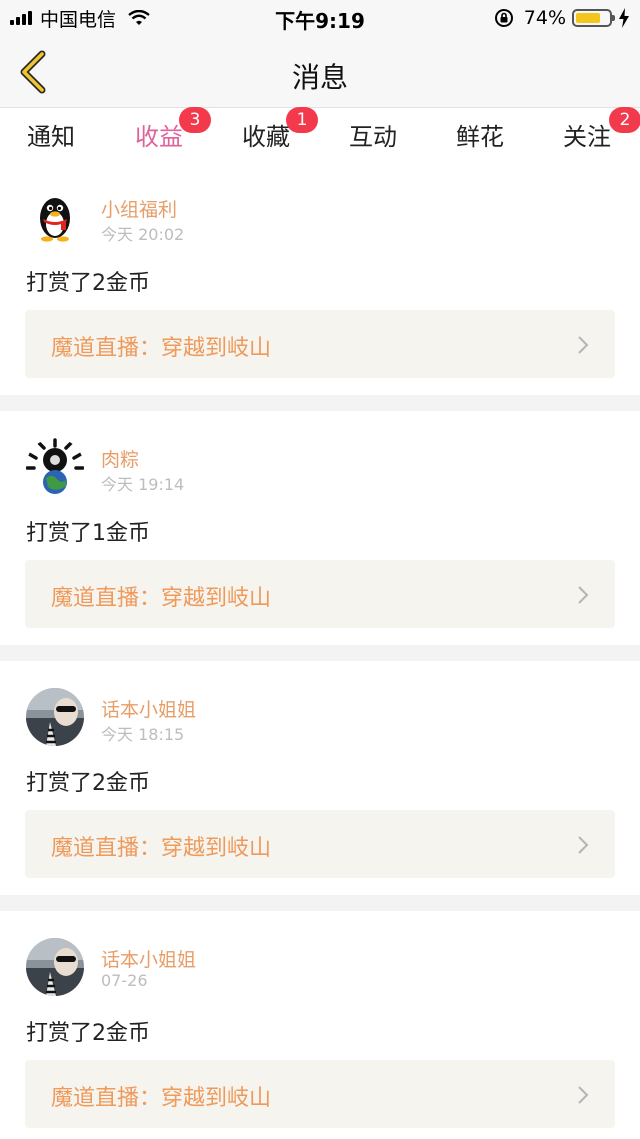  I want to click on tab-bar: 通知 收益 3 收藏 1 互动 鲜花 关注 2, so click(320, 135).